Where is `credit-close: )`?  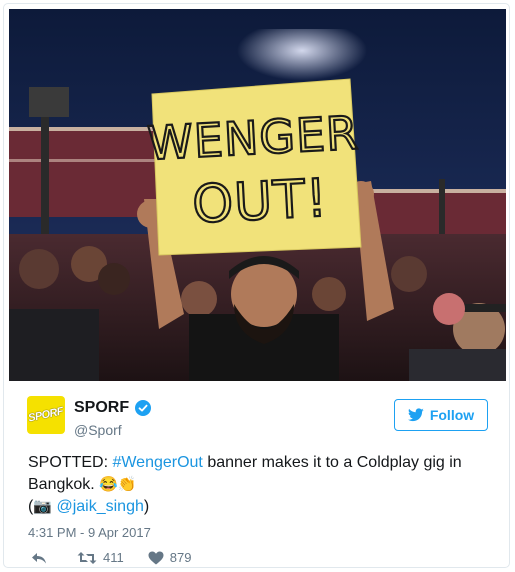 credit-close: ) is located at coordinates (146, 506).